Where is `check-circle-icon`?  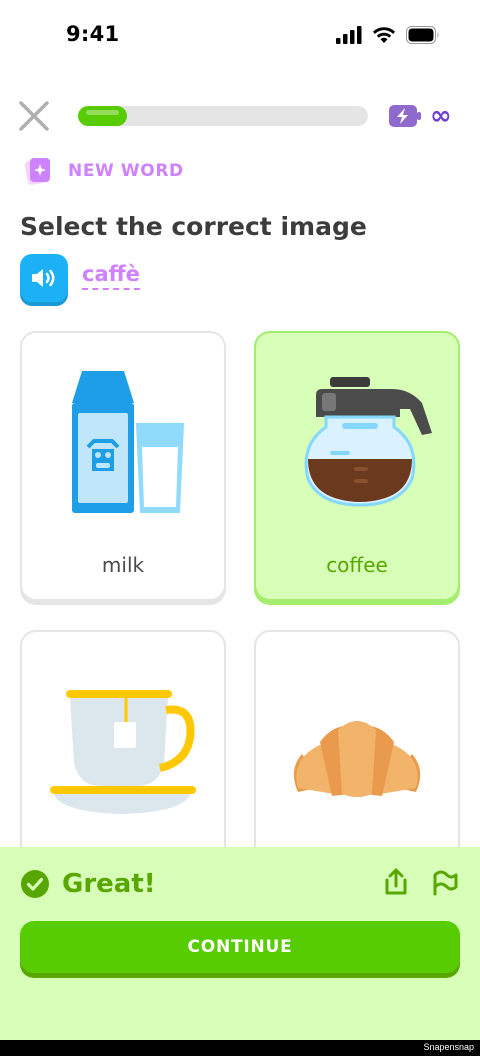 check-circle-icon is located at coordinates (35, 884).